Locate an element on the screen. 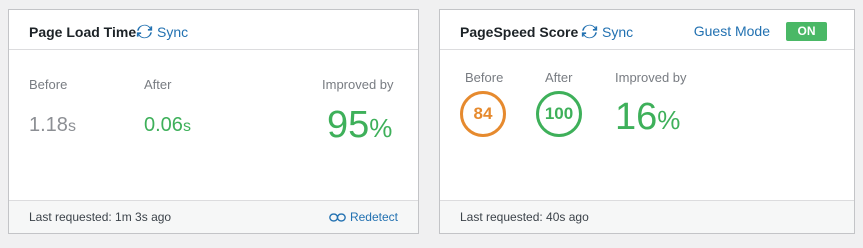 The width and height of the screenshot is (863, 248). card-title: PageSpeed Score is located at coordinates (519, 32).